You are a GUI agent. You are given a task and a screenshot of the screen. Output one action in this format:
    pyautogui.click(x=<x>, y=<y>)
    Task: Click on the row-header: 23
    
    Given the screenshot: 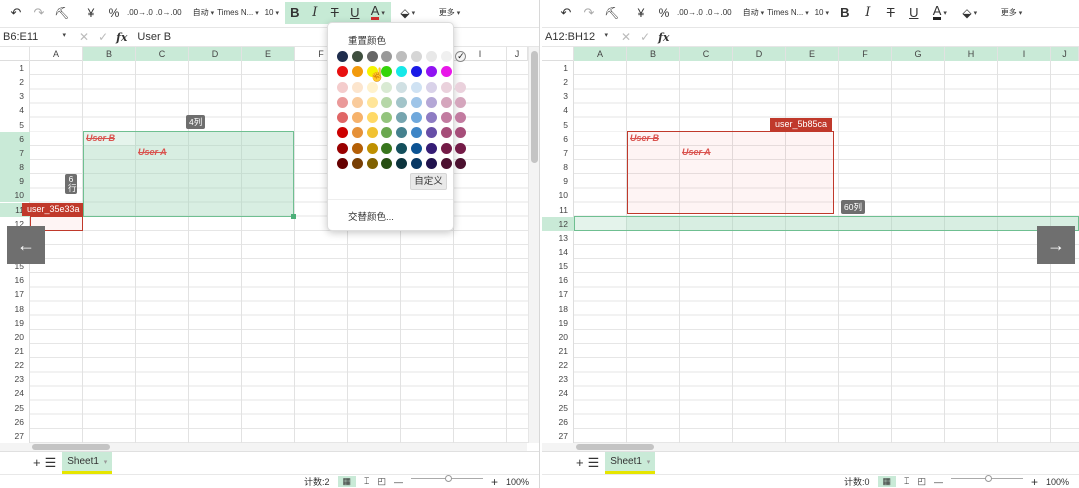 What is the action you would take?
    pyautogui.click(x=558, y=379)
    